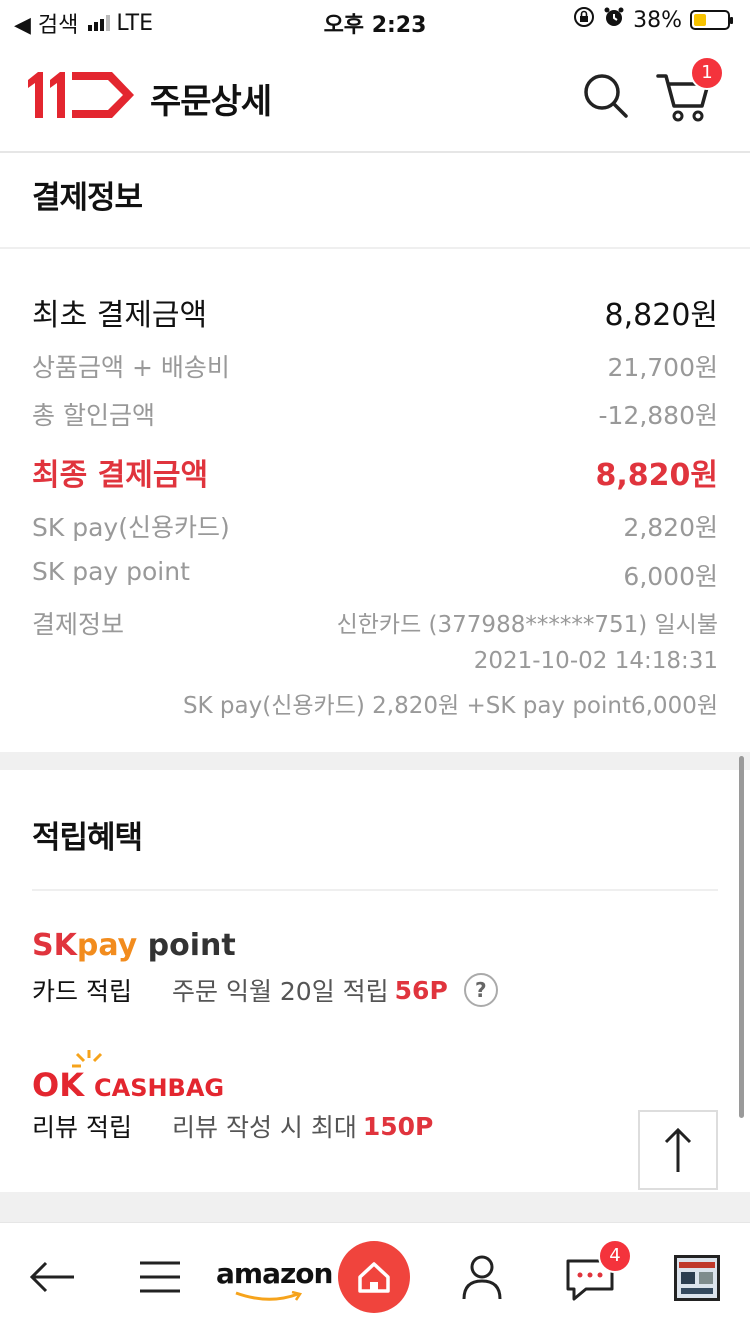  What do you see at coordinates (595, 661) in the screenshot?
I see `payment-datetime: 2021-10-02 14:18:31` at bounding box center [595, 661].